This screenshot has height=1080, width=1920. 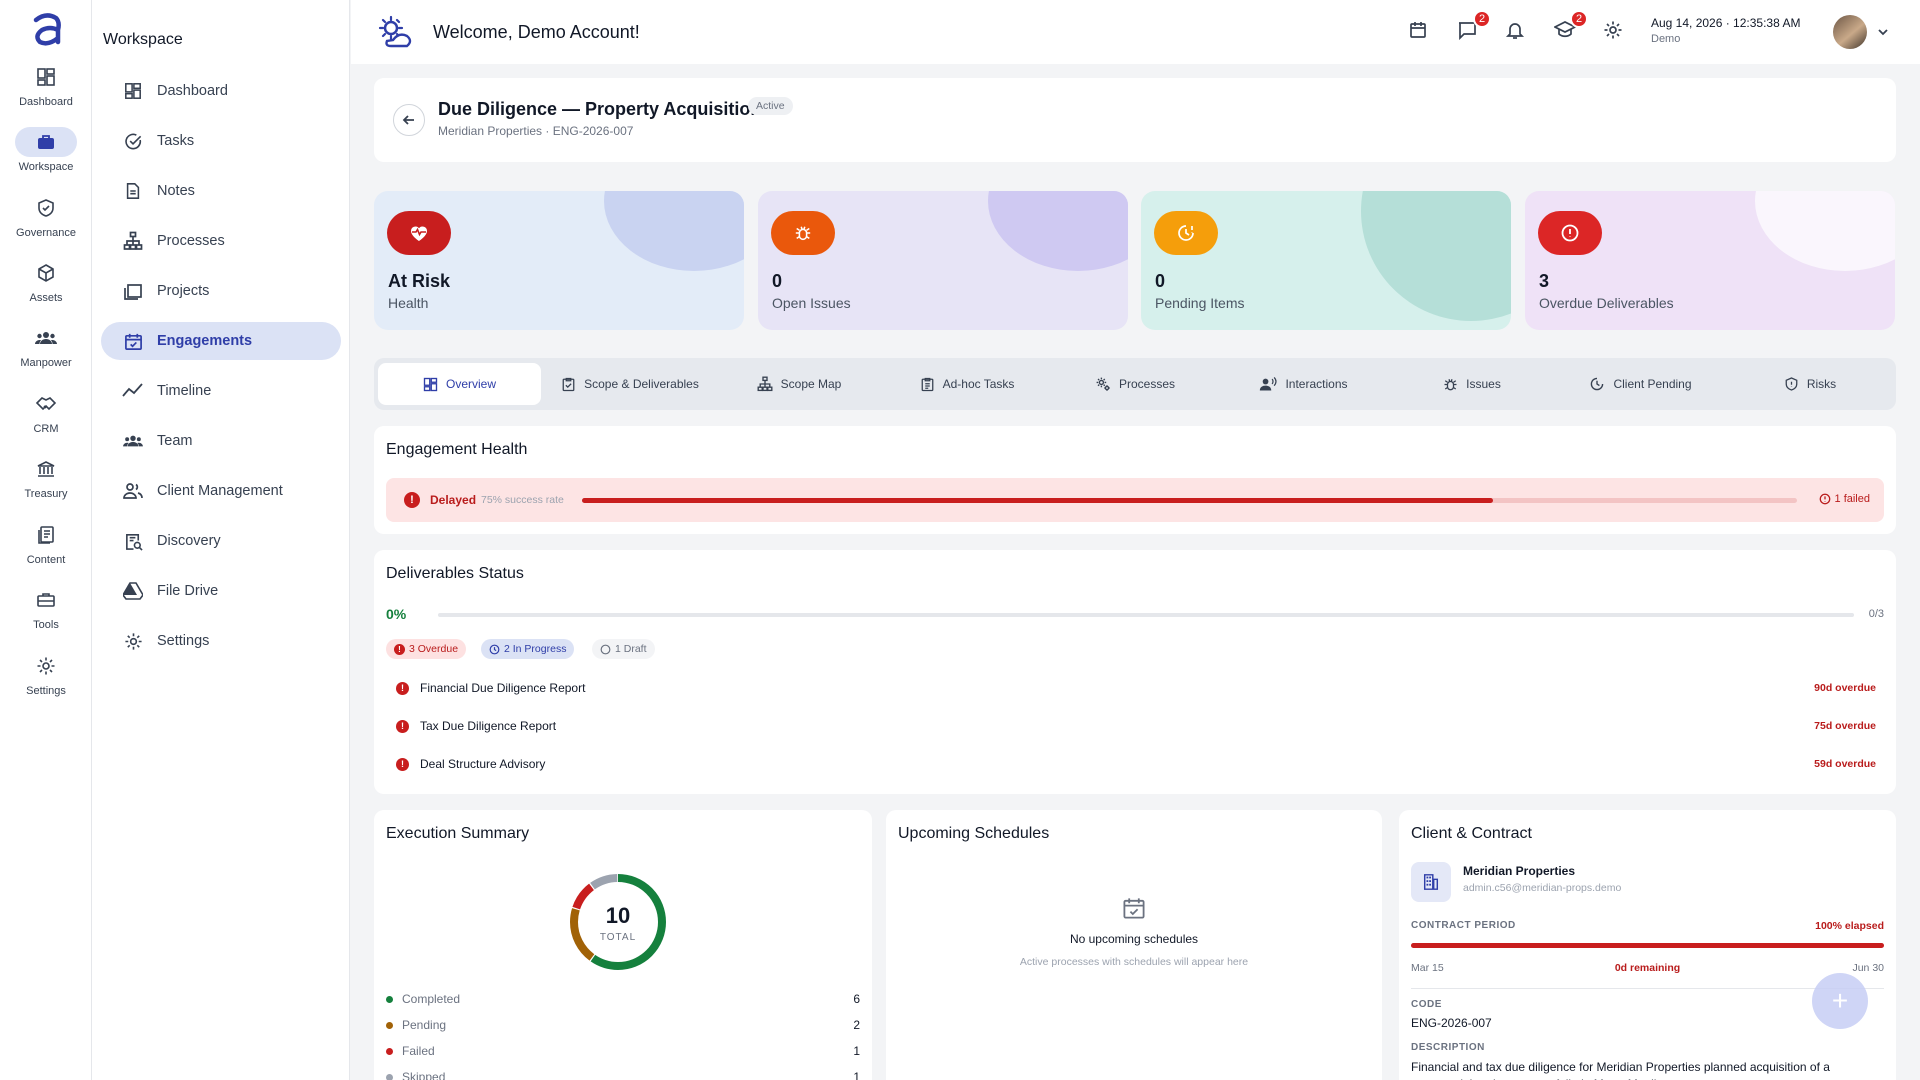 What do you see at coordinates (1186, 233) in the screenshot?
I see `clock-alert-icon` at bounding box center [1186, 233].